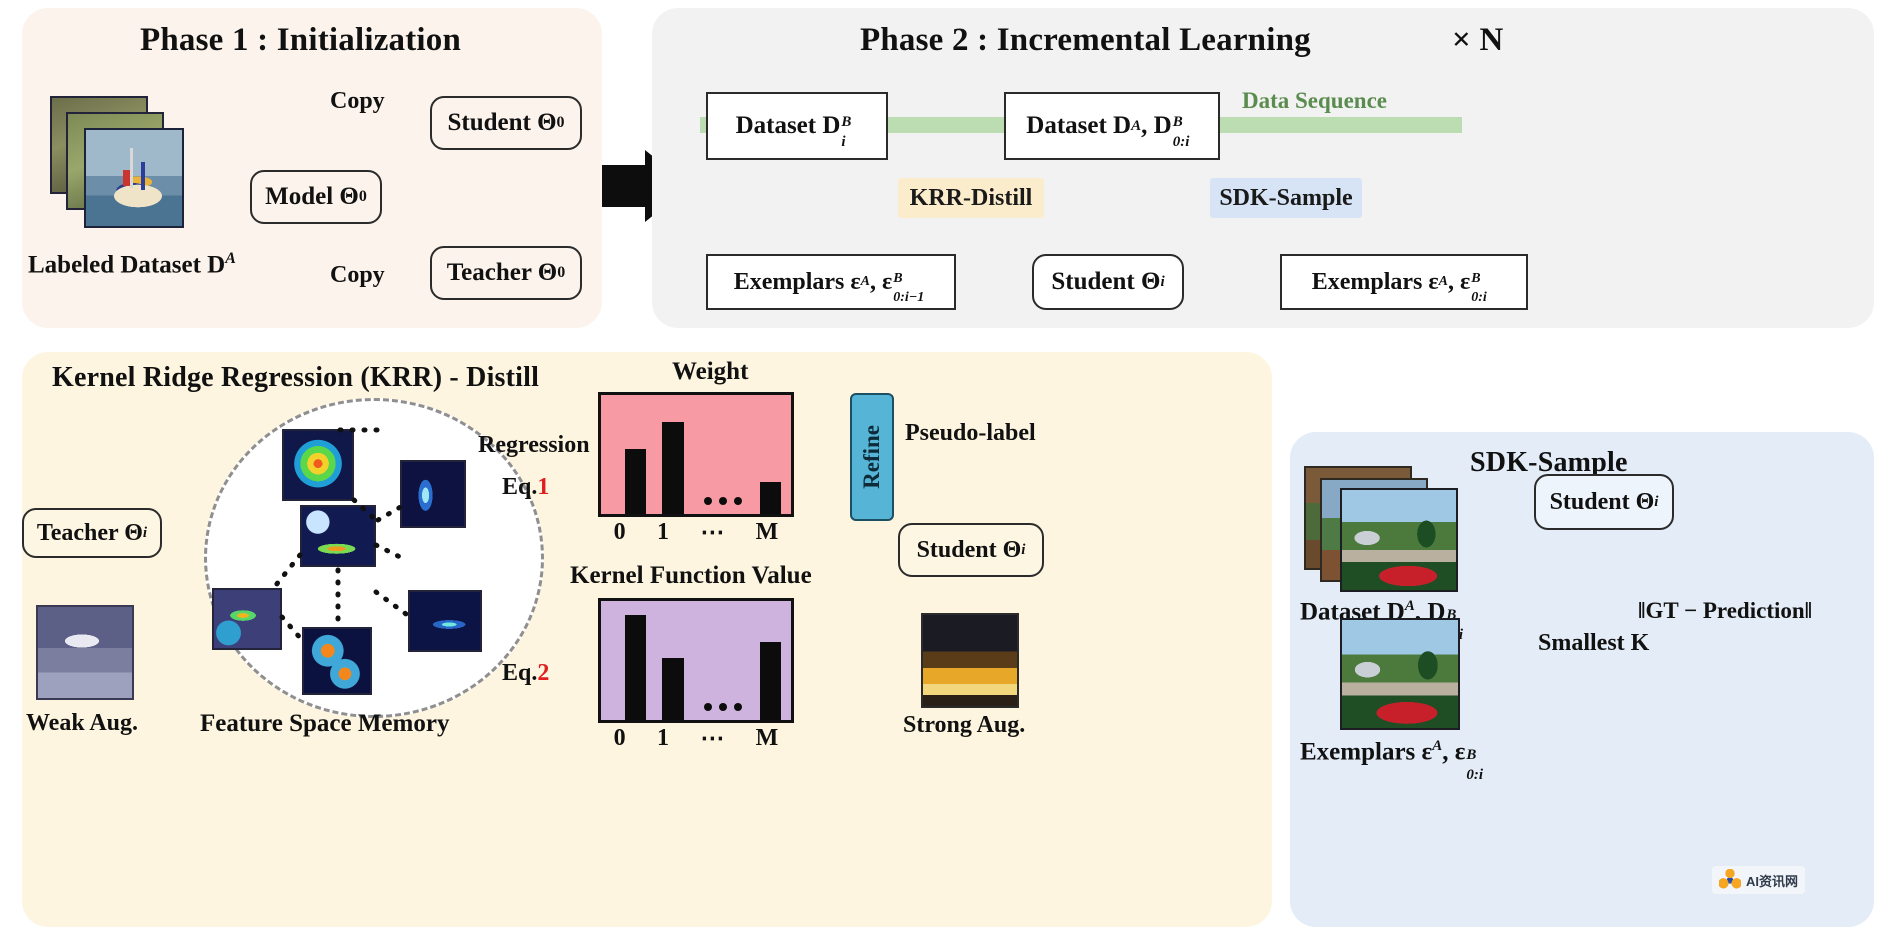  I want to click on eq2-label: Eq.2, so click(525, 673).